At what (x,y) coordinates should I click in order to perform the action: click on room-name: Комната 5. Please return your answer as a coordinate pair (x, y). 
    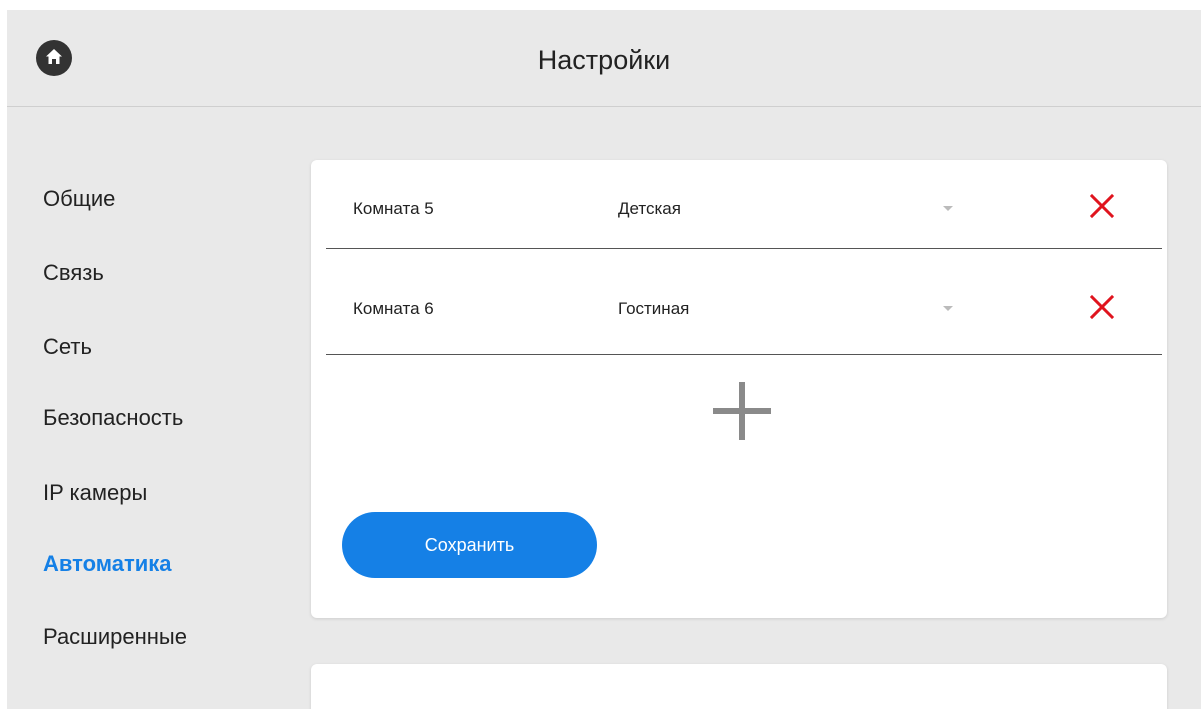
    Looking at the image, I should click on (393, 208).